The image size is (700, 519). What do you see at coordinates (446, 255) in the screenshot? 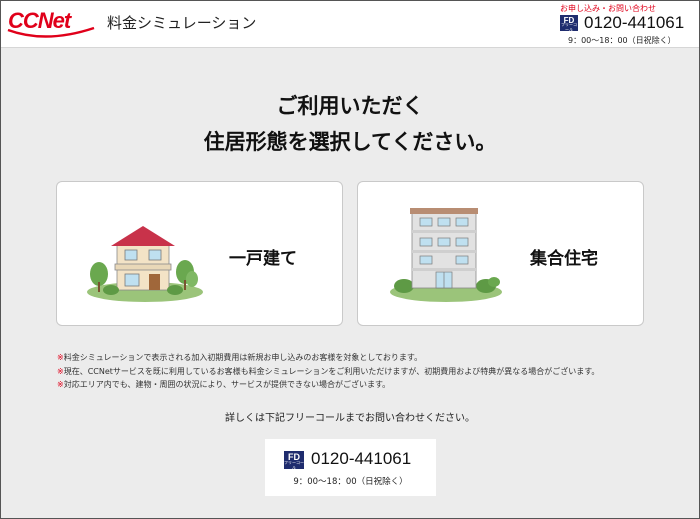
I see `apartment-building-icon` at bounding box center [446, 255].